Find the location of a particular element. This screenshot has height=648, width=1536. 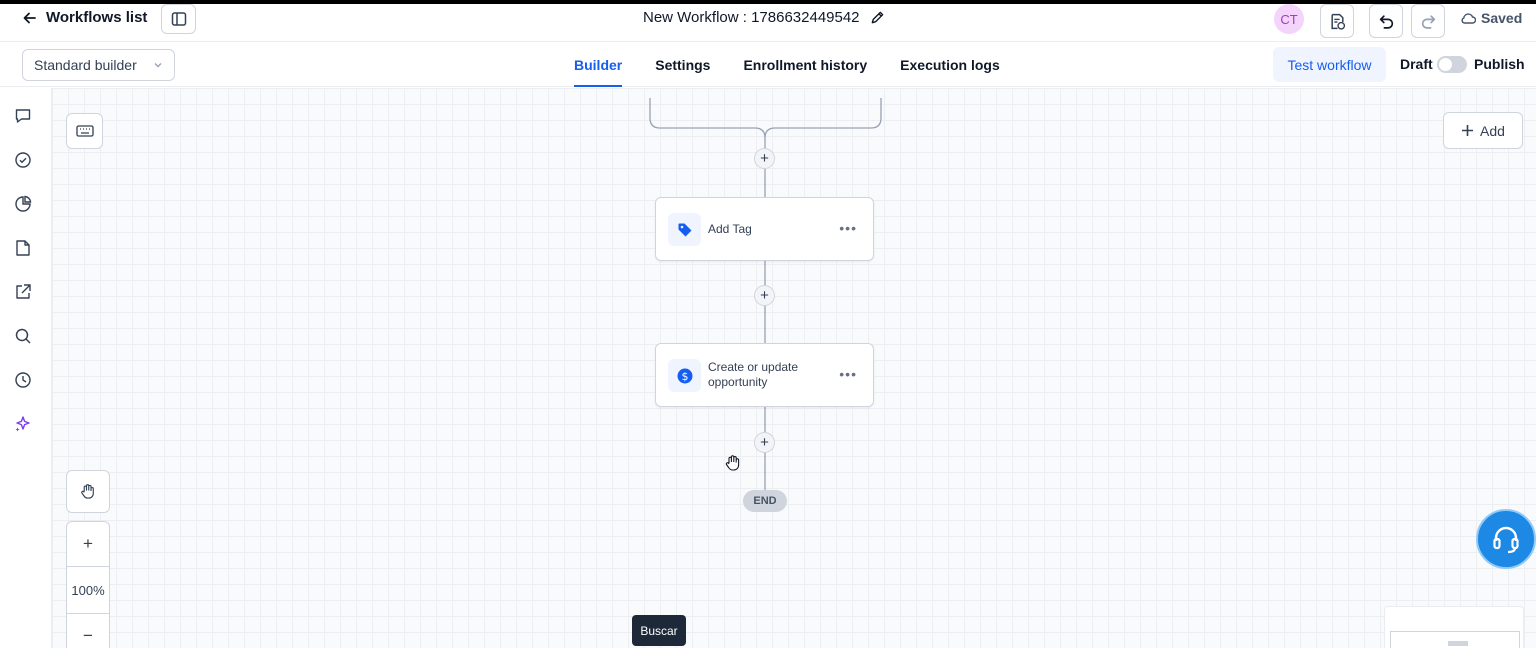

keyboard-icon is located at coordinates (84, 131).